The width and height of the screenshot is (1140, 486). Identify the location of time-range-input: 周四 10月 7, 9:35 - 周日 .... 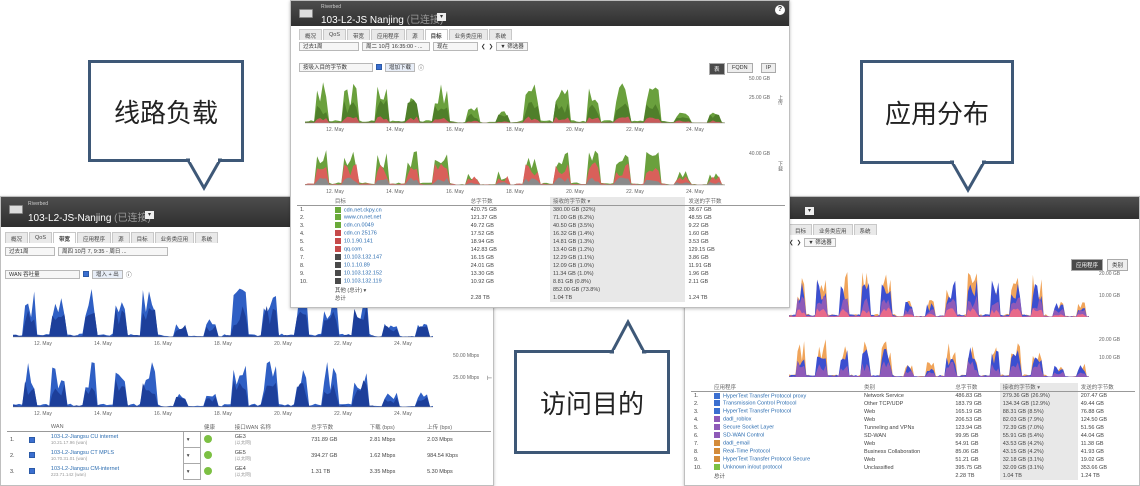
(113, 251).